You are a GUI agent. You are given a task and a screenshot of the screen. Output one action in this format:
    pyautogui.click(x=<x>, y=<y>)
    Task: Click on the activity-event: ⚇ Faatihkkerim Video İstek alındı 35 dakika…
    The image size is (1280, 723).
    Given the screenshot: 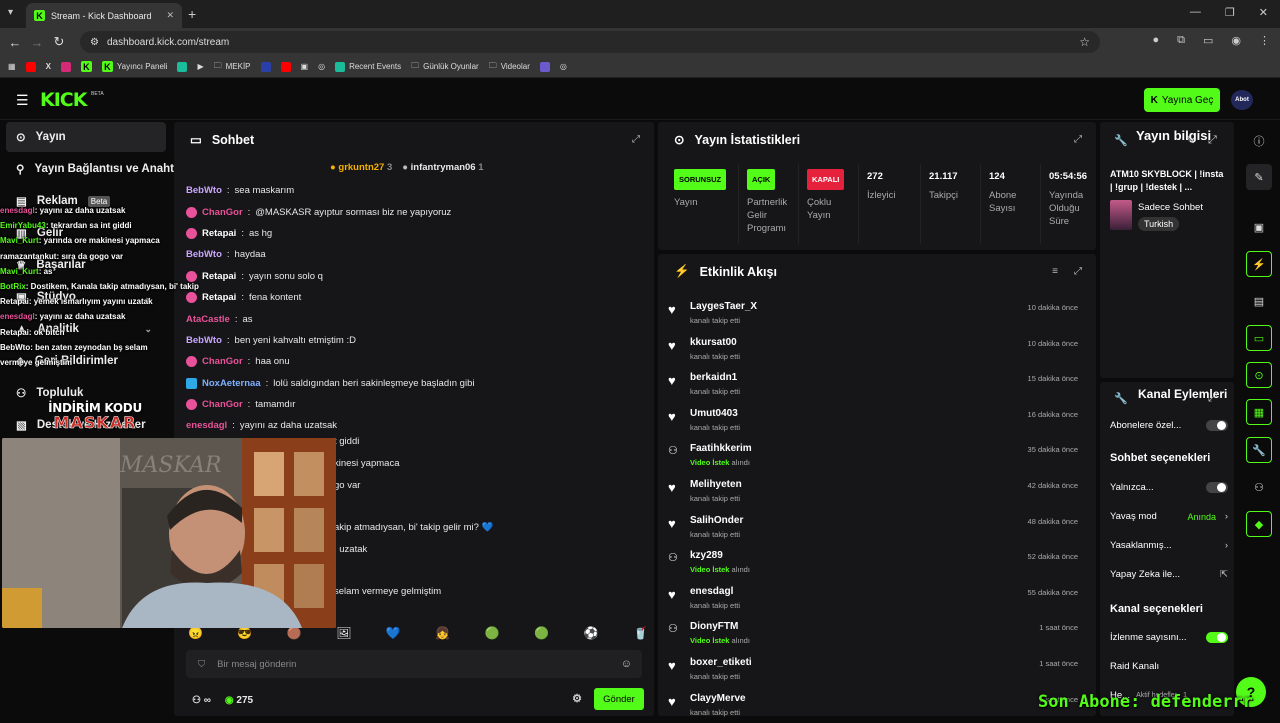 What is the action you would take?
    pyautogui.click(x=878, y=456)
    